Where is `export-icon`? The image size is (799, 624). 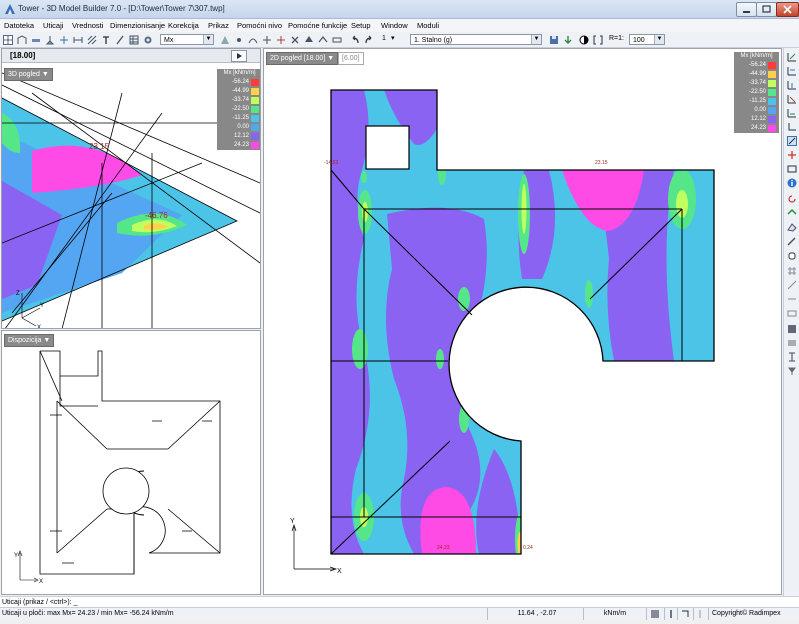 export-icon is located at coordinates (568, 40).